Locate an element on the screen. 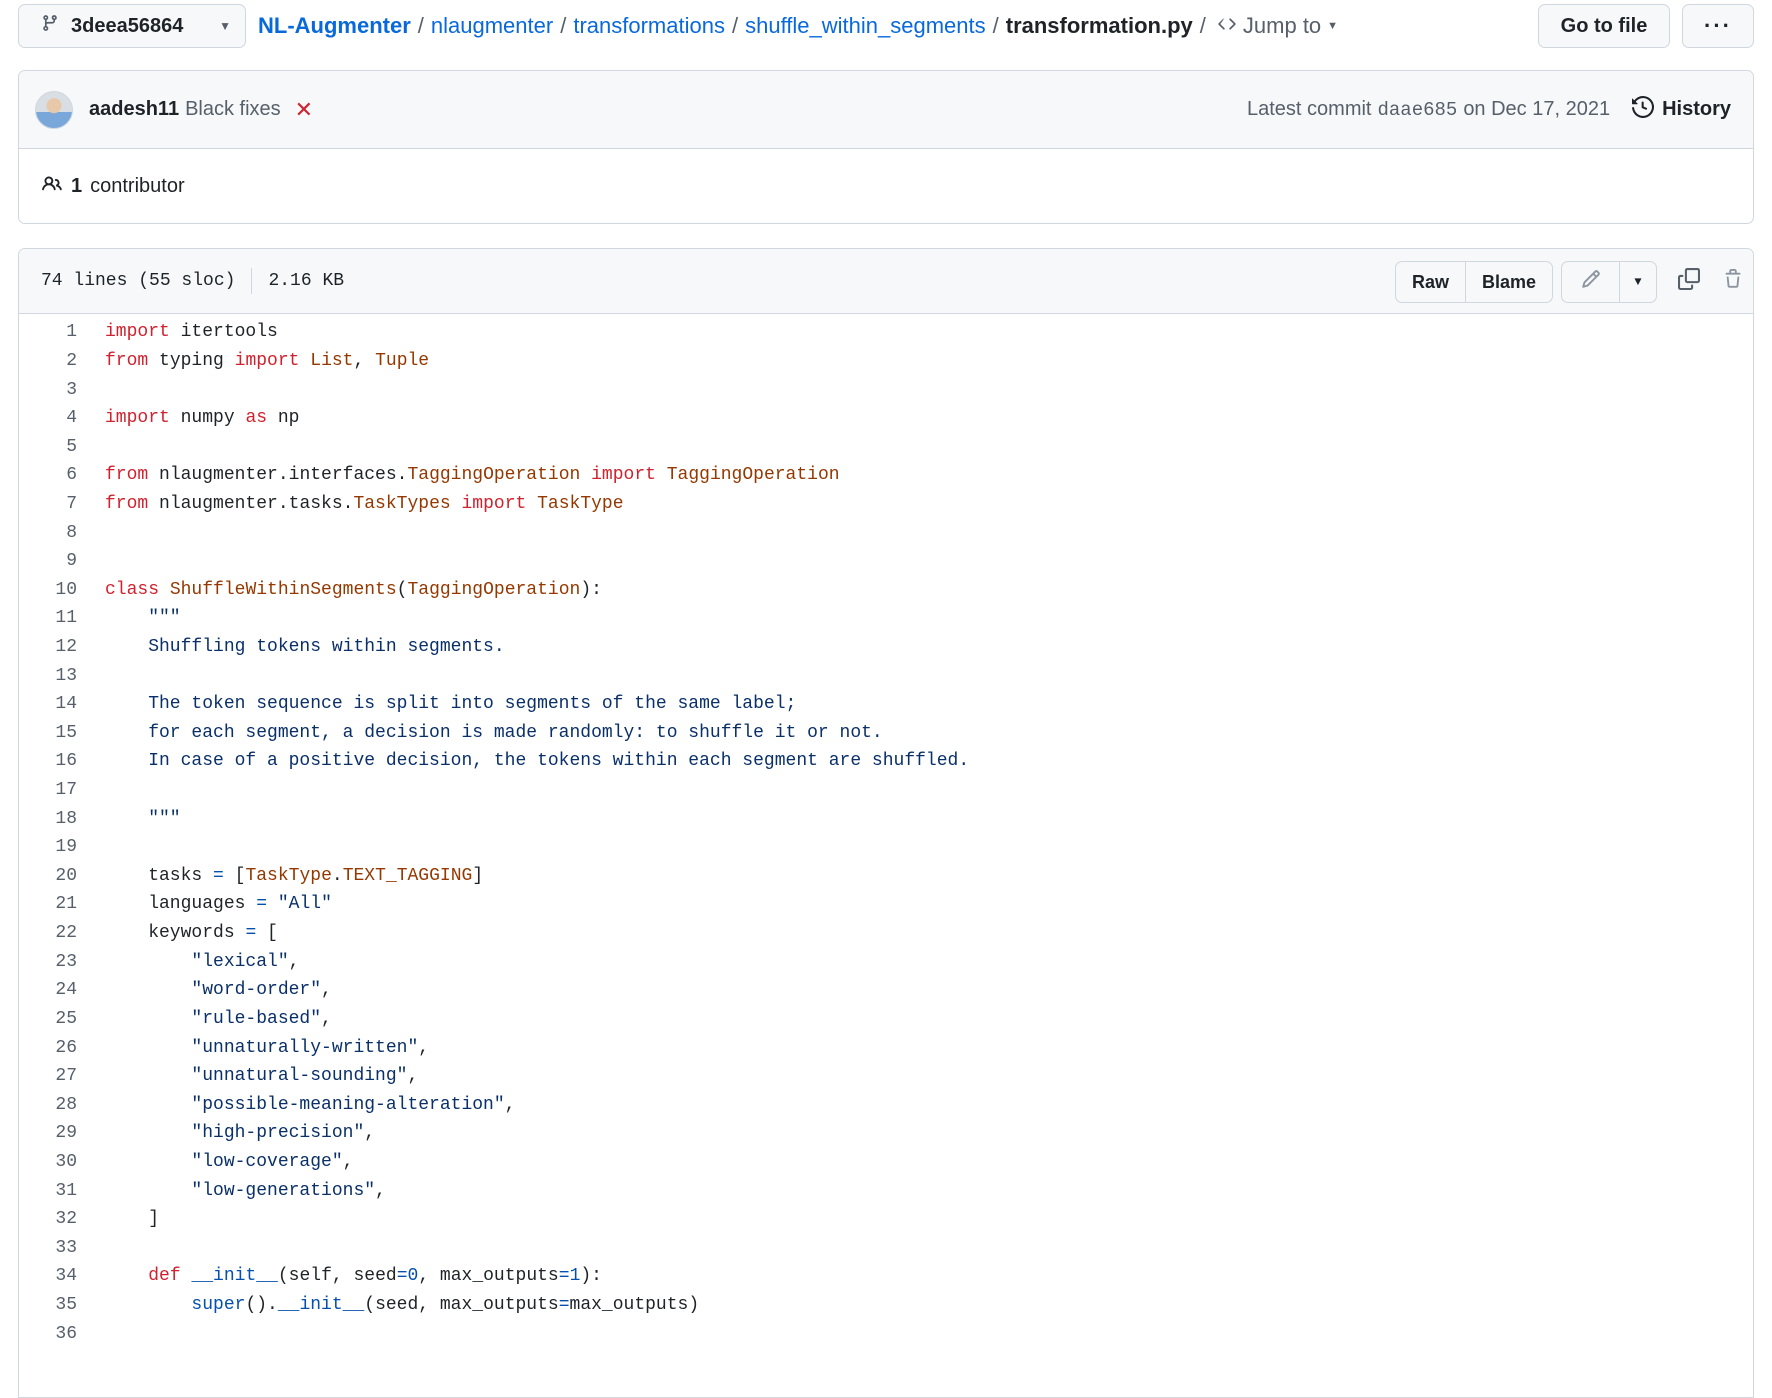  line-number: 2 is located at coordinates (48, 361).